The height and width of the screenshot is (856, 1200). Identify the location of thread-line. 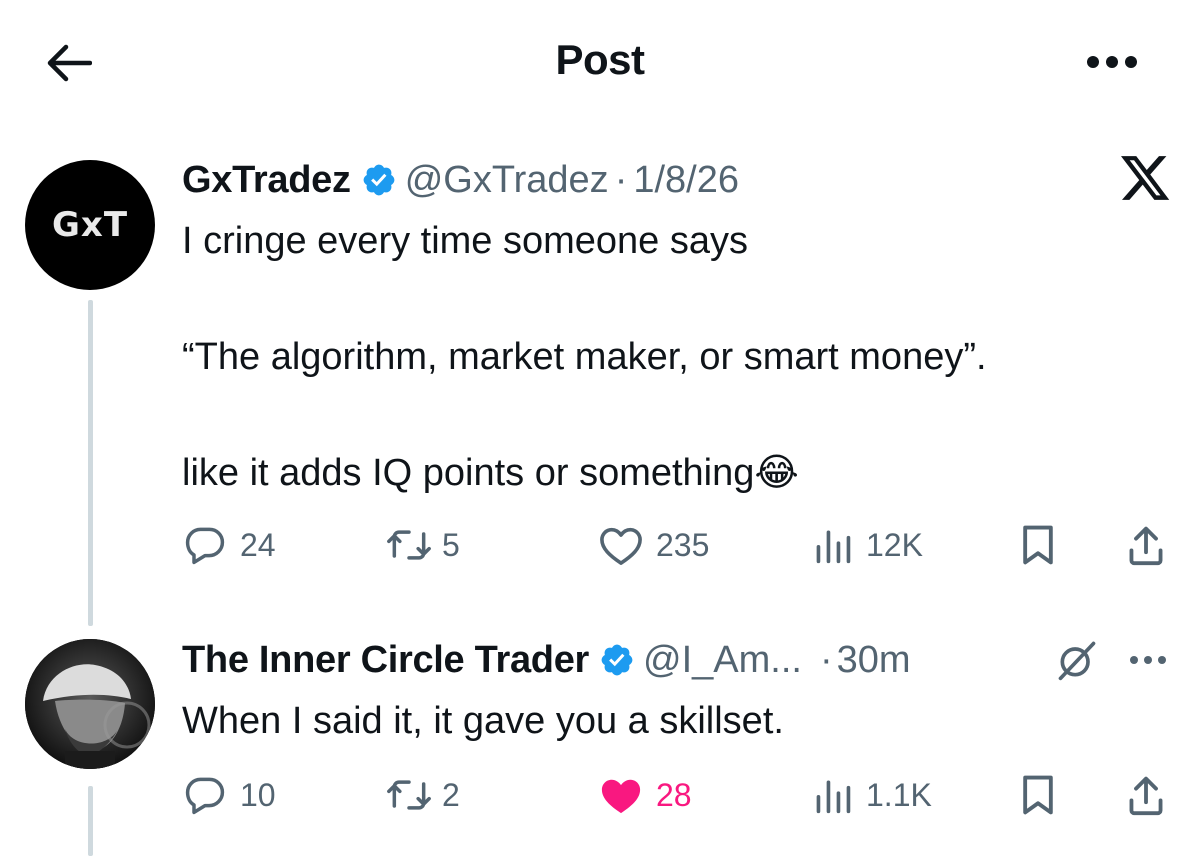
(90, 463).